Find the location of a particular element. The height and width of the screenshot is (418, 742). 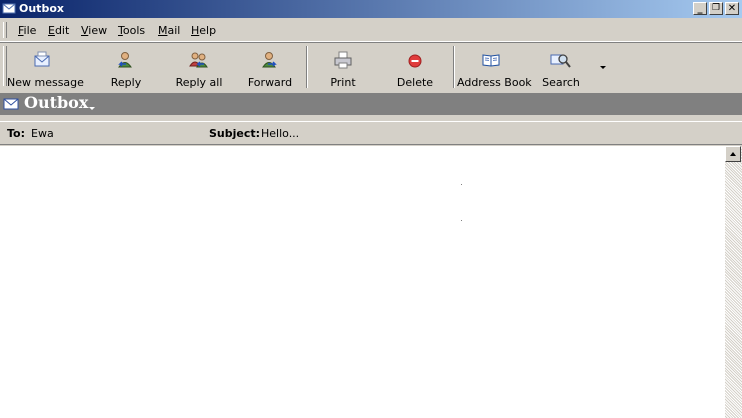

reply-all-button: Reply all is located at coordinates (199, 68).